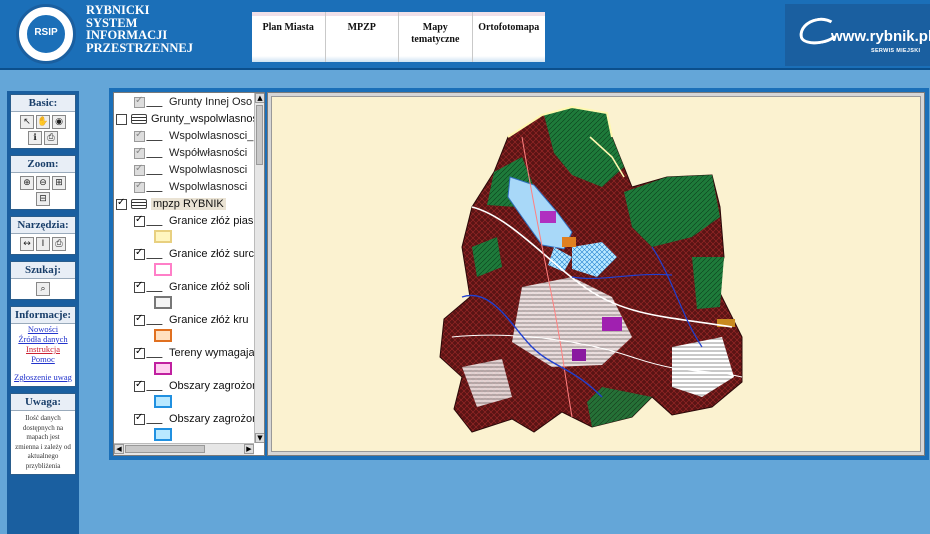 The width and height of the screenshot is (930, 534). I want to click on link-instrukcja: Instrukcja, so click(43, 349).